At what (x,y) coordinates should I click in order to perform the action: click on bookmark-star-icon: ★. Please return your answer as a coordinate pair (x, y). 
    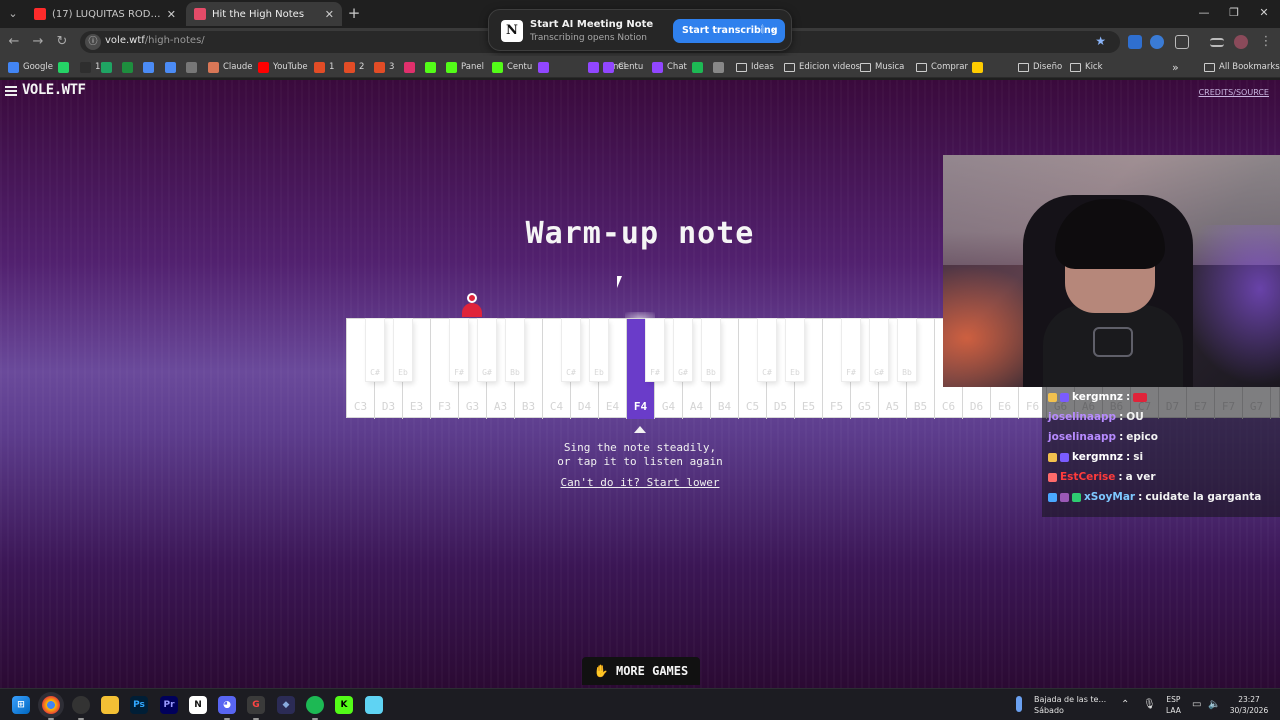
    Looking at the image, I should click on (1100, 41).